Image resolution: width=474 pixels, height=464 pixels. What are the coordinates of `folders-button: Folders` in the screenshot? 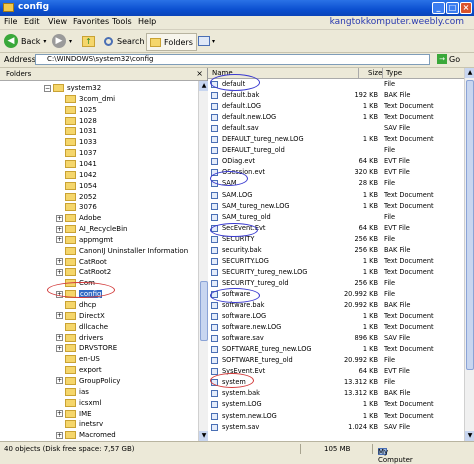 It's located at (171, 42).